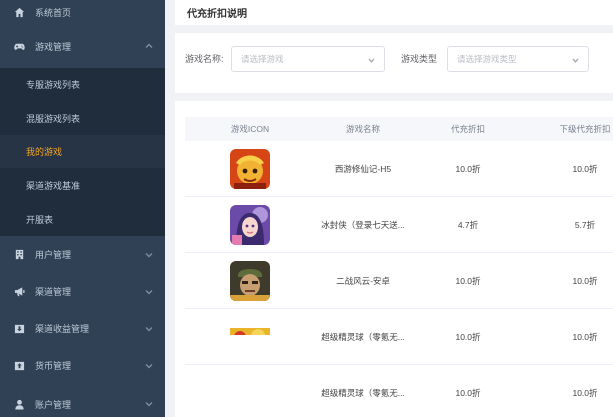 The height and width of the screenshot is (417, 613). Describe the element at coordinates (204, 59) in the screenshot. I see `game-name-label: 游戏名称:` at that location.